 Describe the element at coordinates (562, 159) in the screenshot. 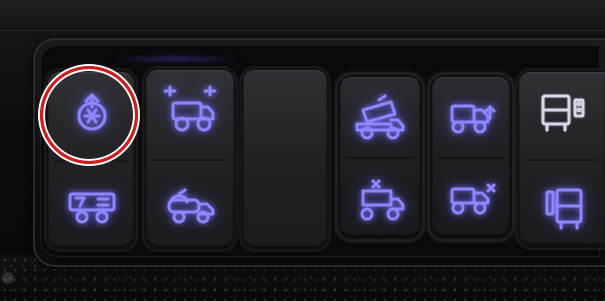

I see `switch-rear-lights` at that location.